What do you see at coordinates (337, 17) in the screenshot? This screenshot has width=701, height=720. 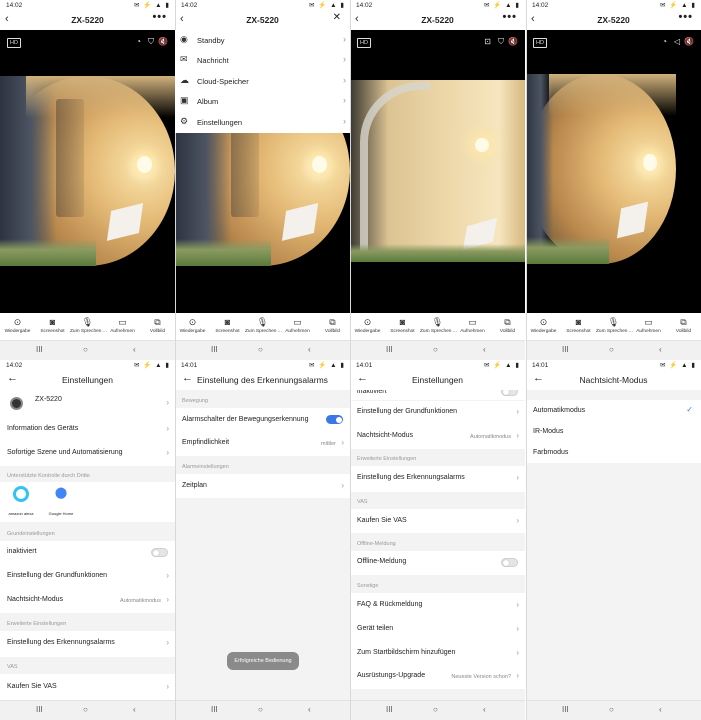 I see `close-icon: ✕` at bounding box center [337, 17].